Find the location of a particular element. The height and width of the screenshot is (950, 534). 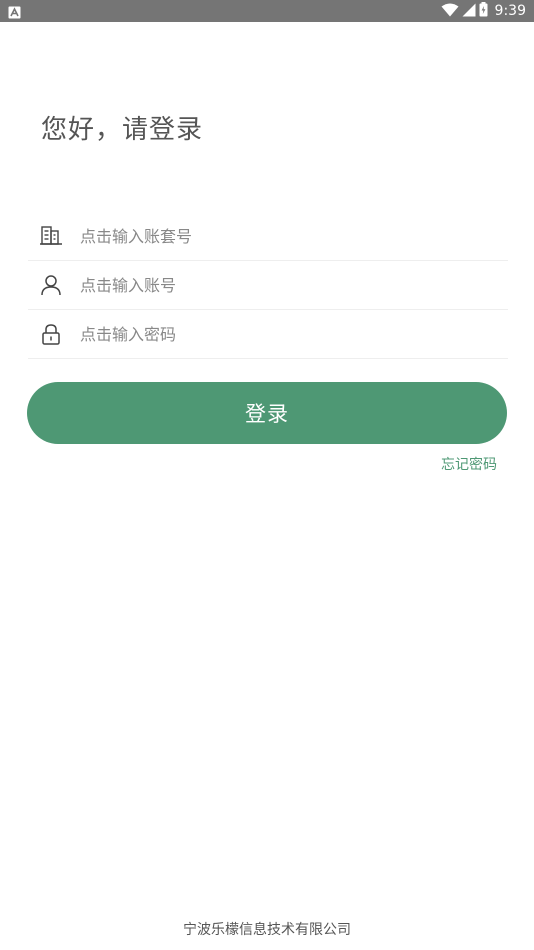

account-set-input is located at coordinates (280, 236).